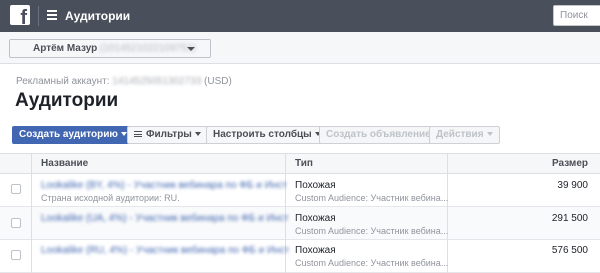  I want to click on audience-subtitle: Страна исходной аудитории: RU., so click(110, 198).